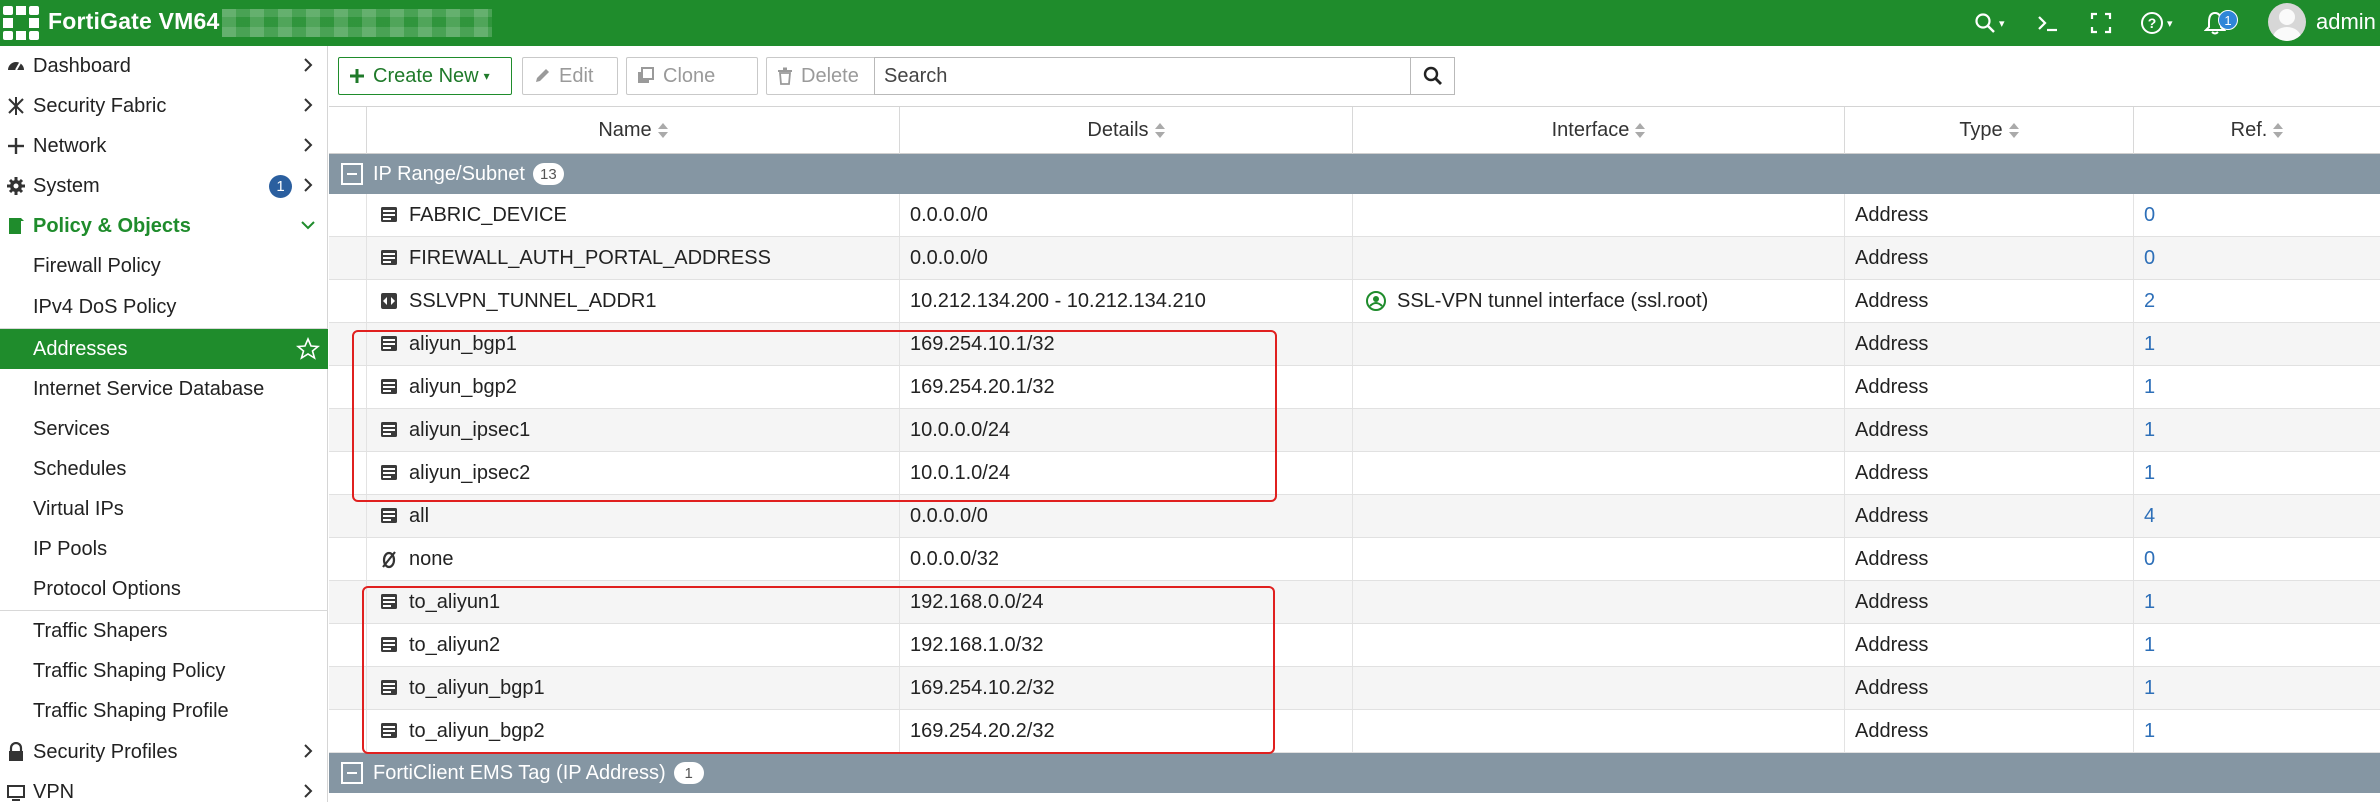  What do you see at coordinates (1126, 130) in the screenshot?
I see `column-header-details: Details` at bounding box center [1126, 130].